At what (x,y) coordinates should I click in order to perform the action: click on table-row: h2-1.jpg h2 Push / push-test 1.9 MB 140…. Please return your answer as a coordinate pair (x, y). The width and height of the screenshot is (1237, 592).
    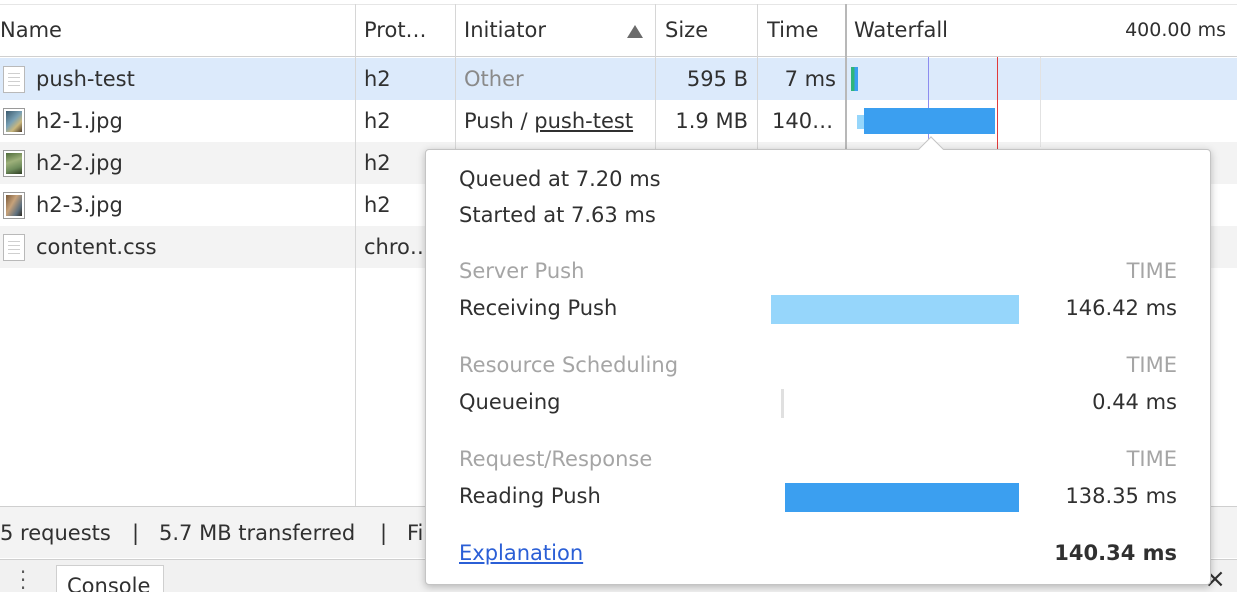
    Looking at the image, I should click on (618, 121).